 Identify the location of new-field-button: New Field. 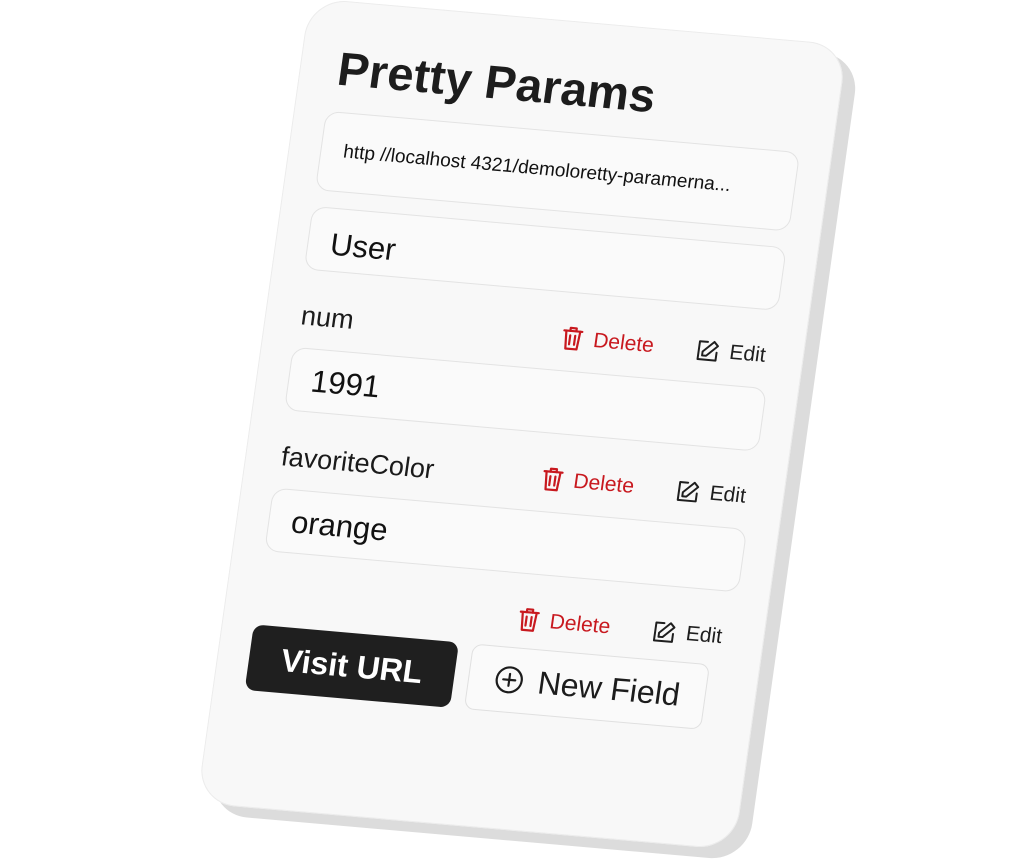
(587, 686).